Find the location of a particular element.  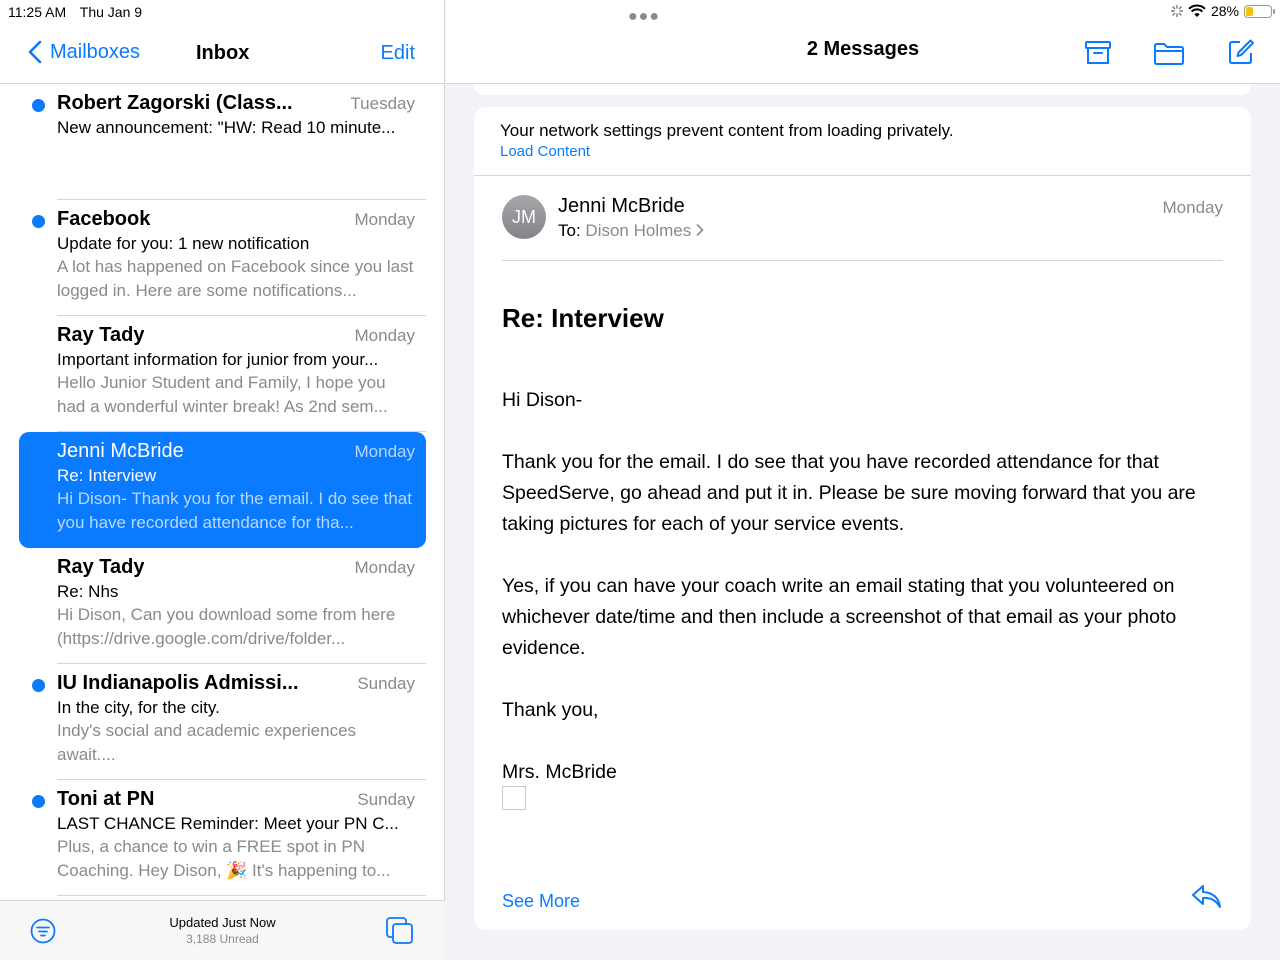

body-signature: Mrs. McBride is located at coordinates (559, 772).